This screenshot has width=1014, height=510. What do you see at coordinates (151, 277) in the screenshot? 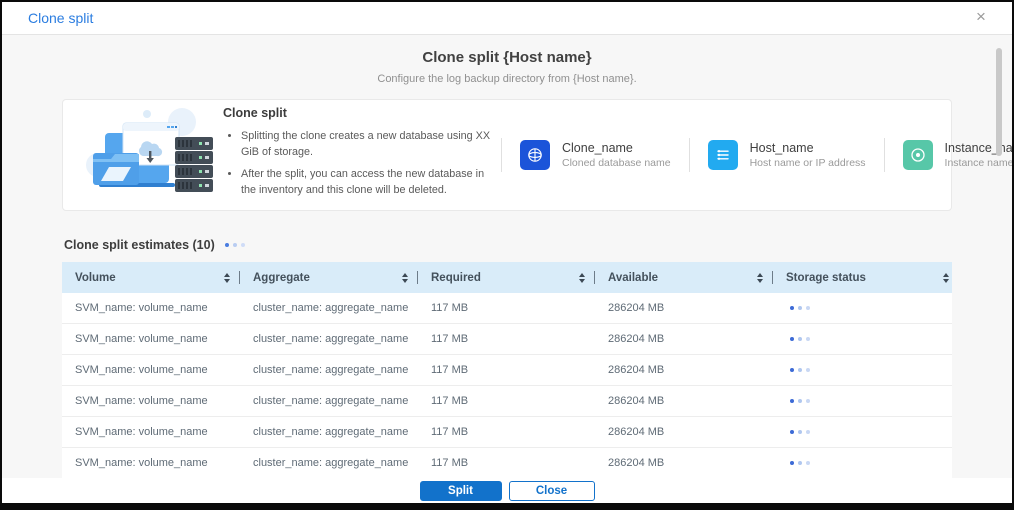
I see `column-header-volume: Volume` at bounding box center [151, 277].